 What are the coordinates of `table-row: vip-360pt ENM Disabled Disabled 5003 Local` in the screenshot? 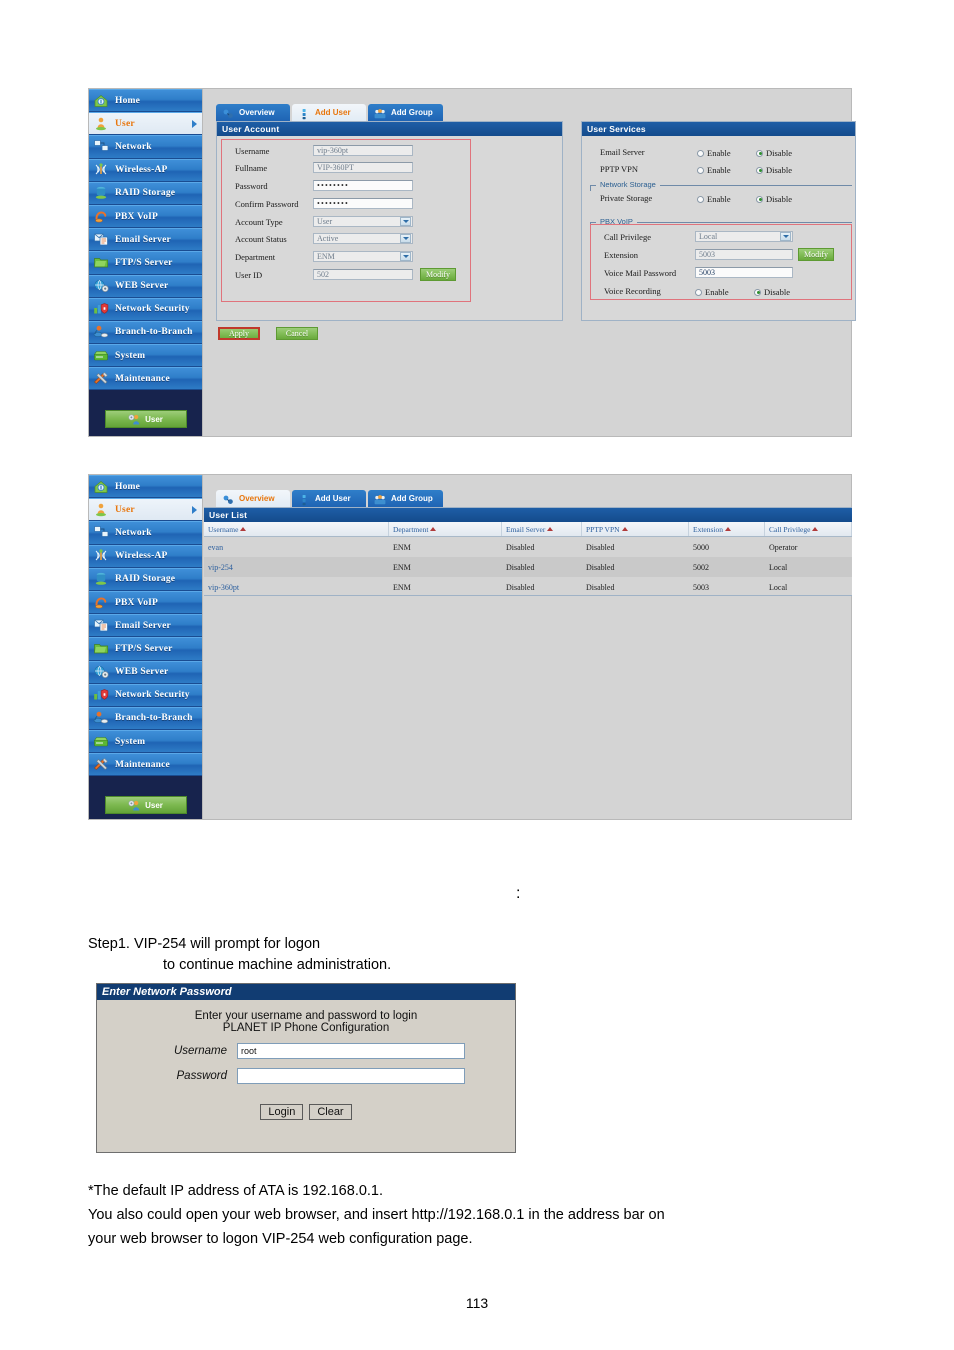 It's located at (528, 587).